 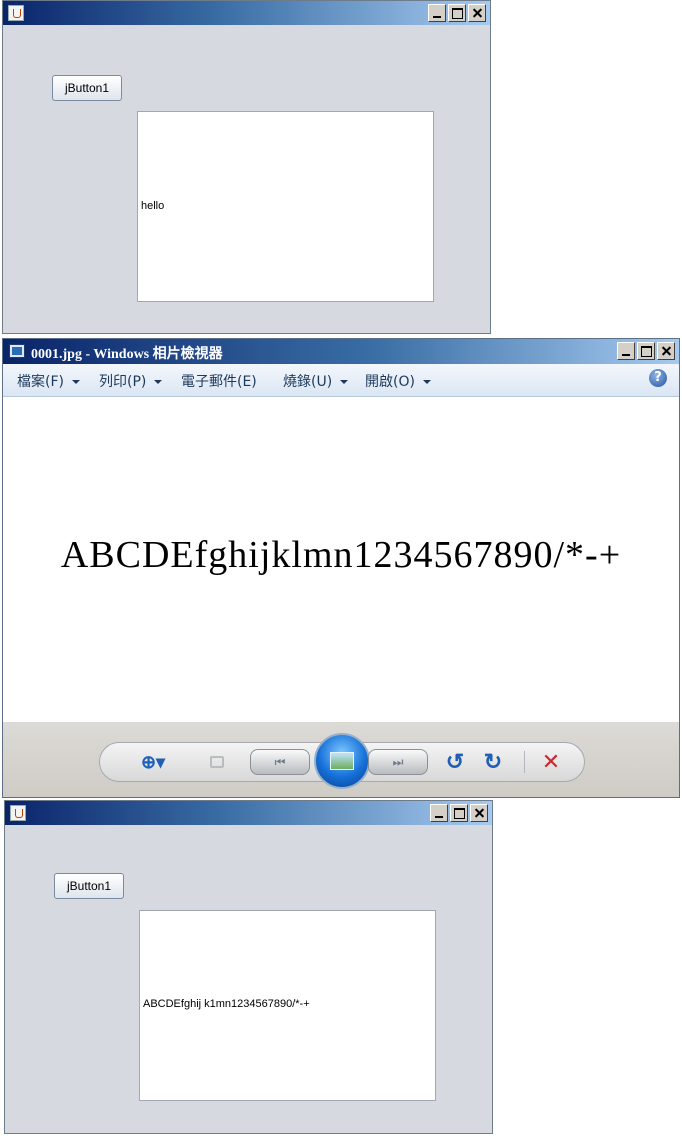 I want to click on menu-email: 電子郵件(E), so click(x=219, y=381).